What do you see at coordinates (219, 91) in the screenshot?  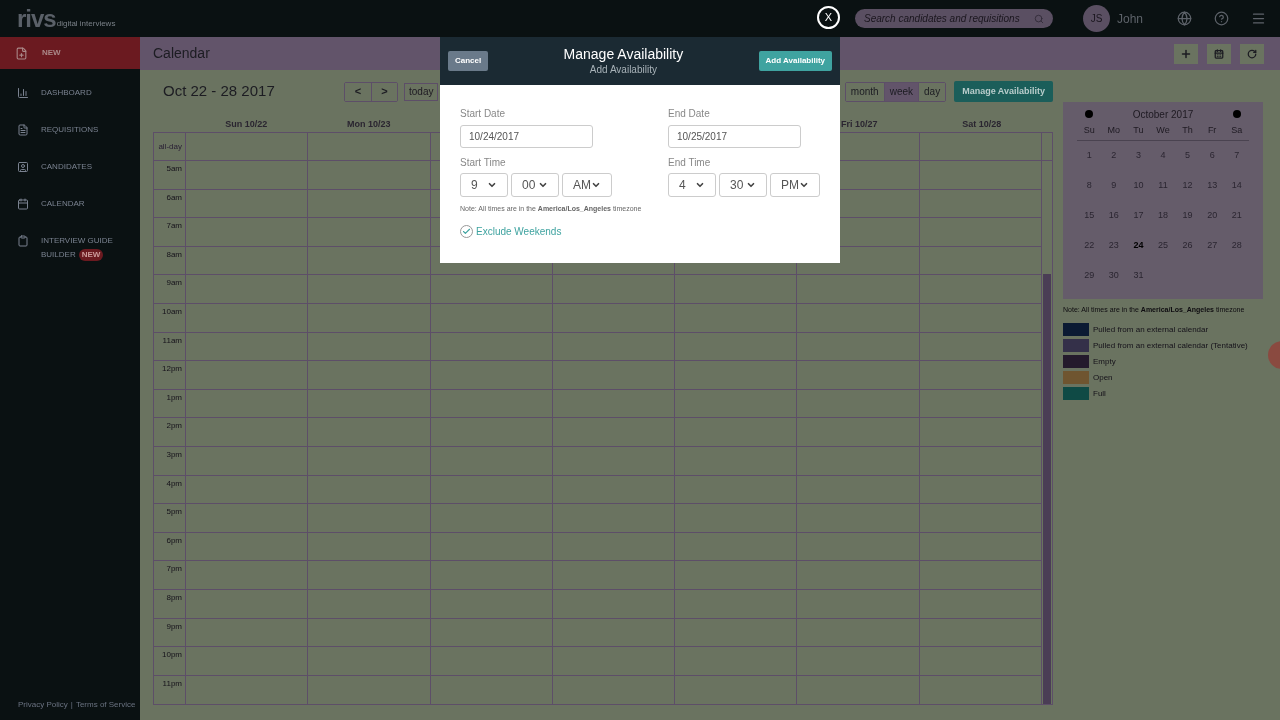 I see `date-range: Oct 22 - 28 2017` at bounding box center [219, 91].